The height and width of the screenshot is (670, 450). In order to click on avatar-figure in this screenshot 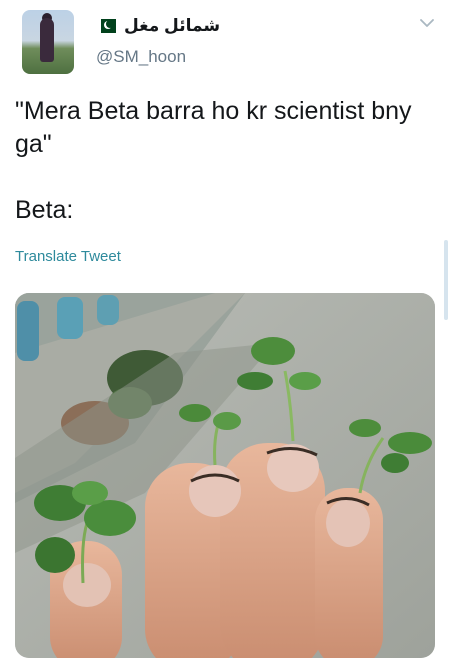, I will do `click(47, 40)`.